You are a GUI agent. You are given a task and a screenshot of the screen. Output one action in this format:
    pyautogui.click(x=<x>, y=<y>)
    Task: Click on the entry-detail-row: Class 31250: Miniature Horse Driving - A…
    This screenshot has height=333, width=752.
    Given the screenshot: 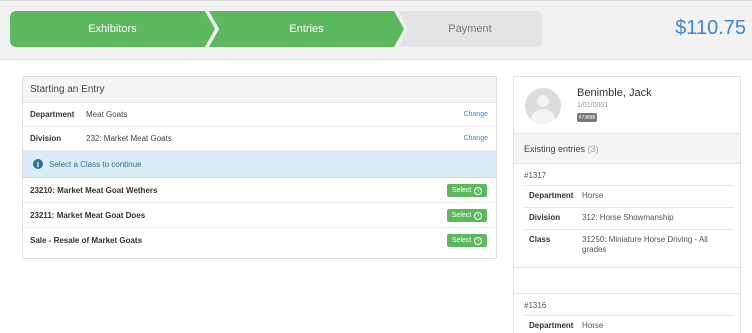 What is the action you would take?
    pyautogui.click(x=629, y=246)
    